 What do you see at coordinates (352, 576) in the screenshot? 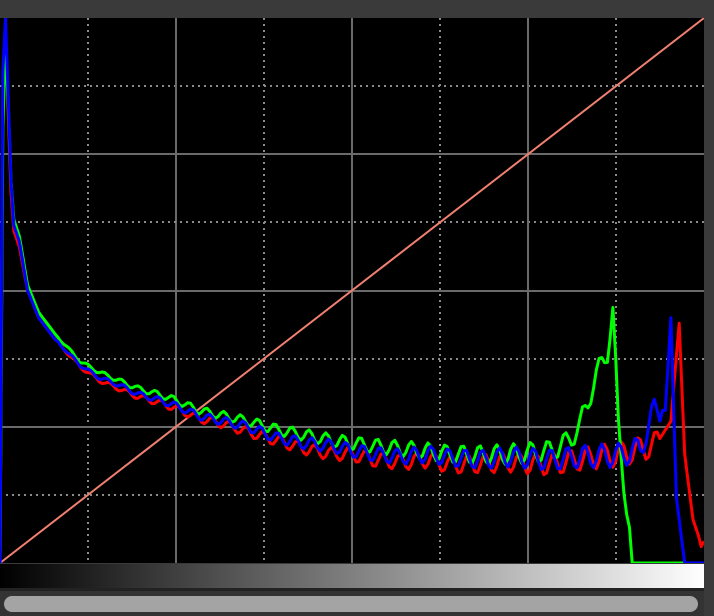
I see `luminance-gradient-bar` at bounding box center [352, 576].